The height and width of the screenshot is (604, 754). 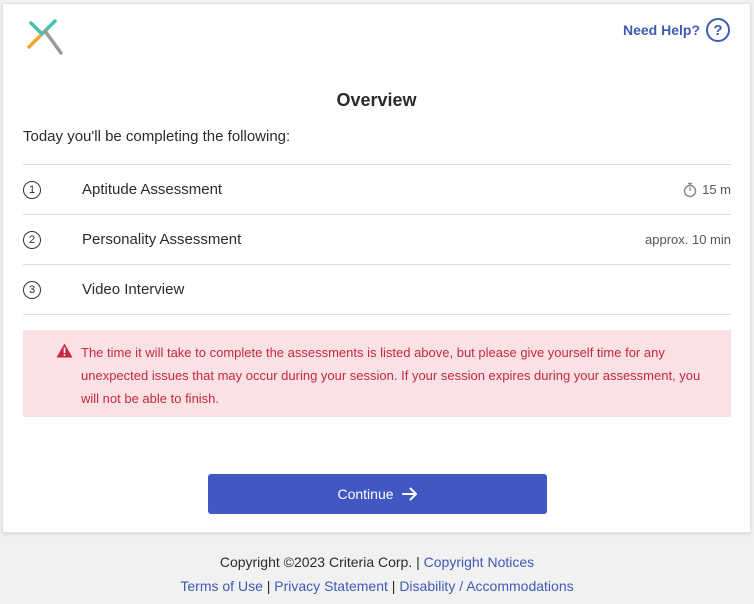 What do you see at coordinates (718, 30) in the screenshot?
I see `question-circle-icon: ?` at bounding box center [718, 30].